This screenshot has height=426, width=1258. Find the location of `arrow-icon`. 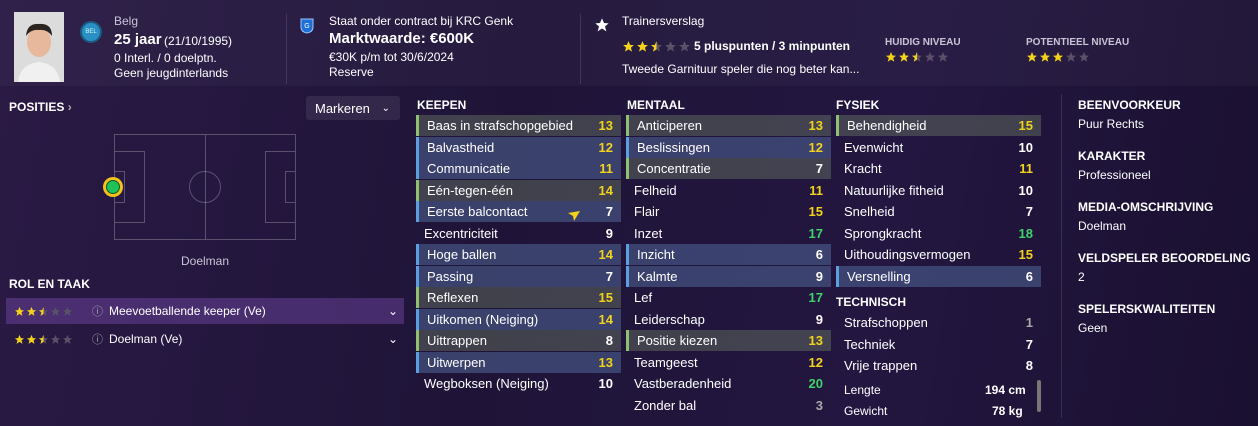

arrow-icon is located at coordinates (574, 214).